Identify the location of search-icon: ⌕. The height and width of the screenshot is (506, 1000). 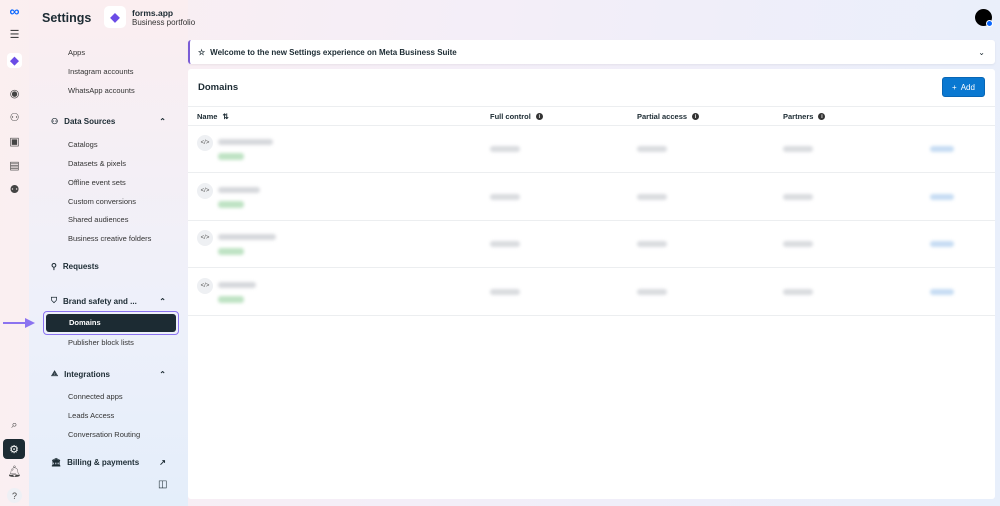
(14, 425).